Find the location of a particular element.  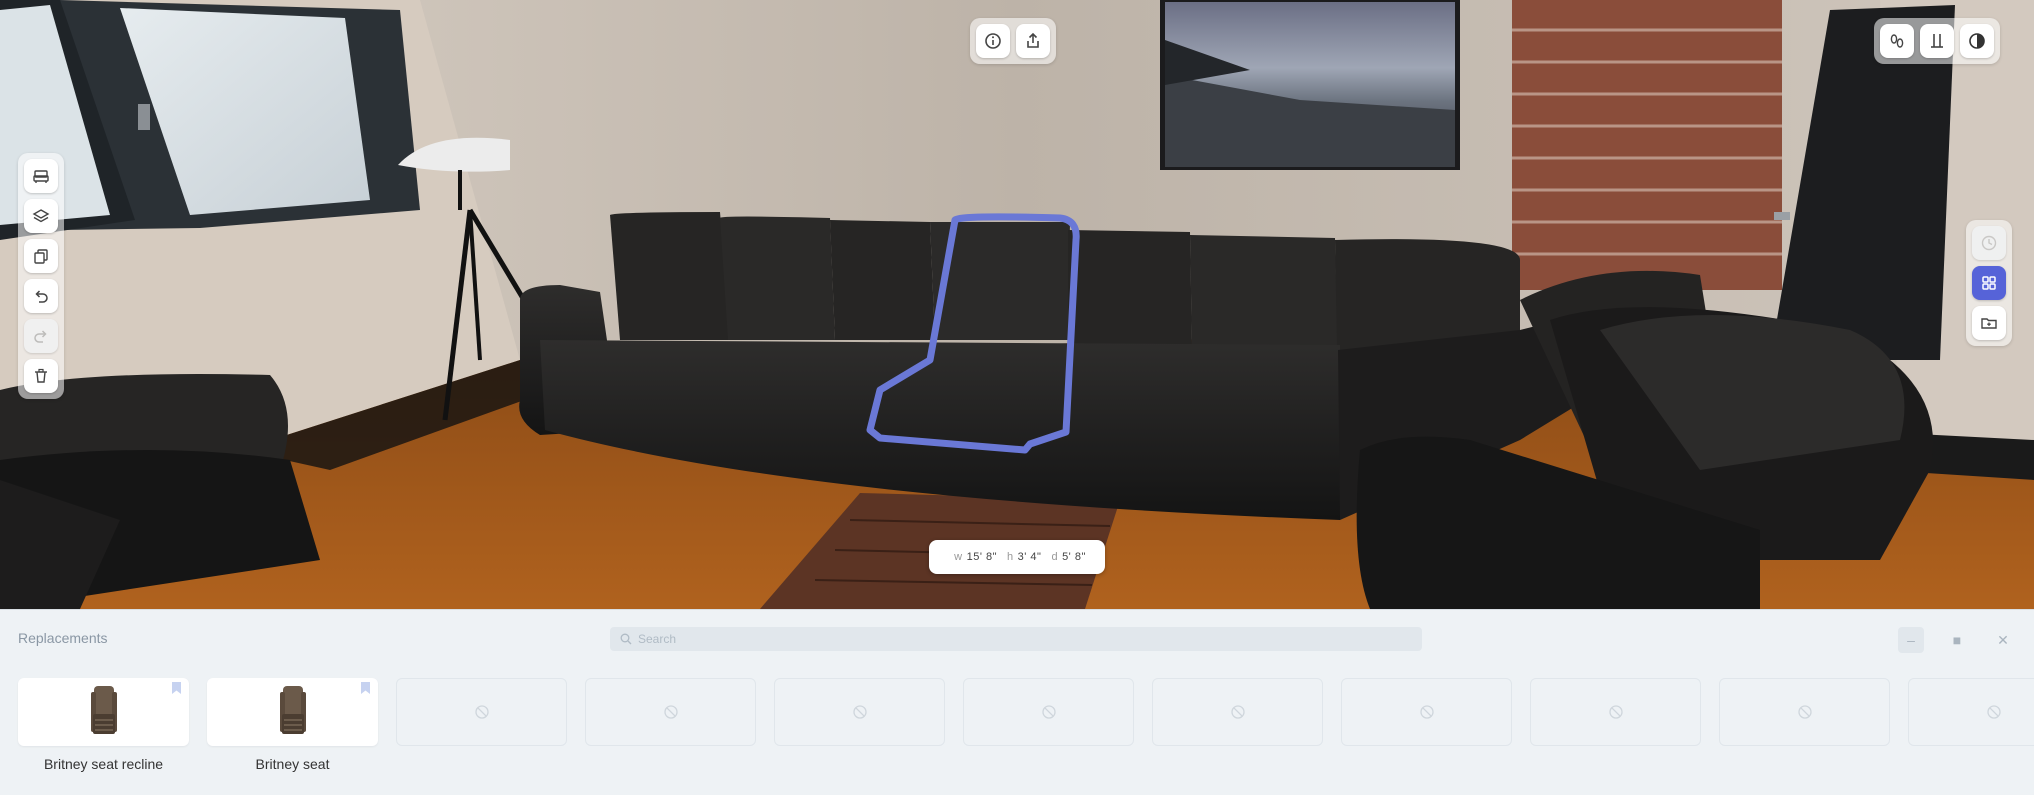

minus-icon: – is located at coordinates (1911, 640).